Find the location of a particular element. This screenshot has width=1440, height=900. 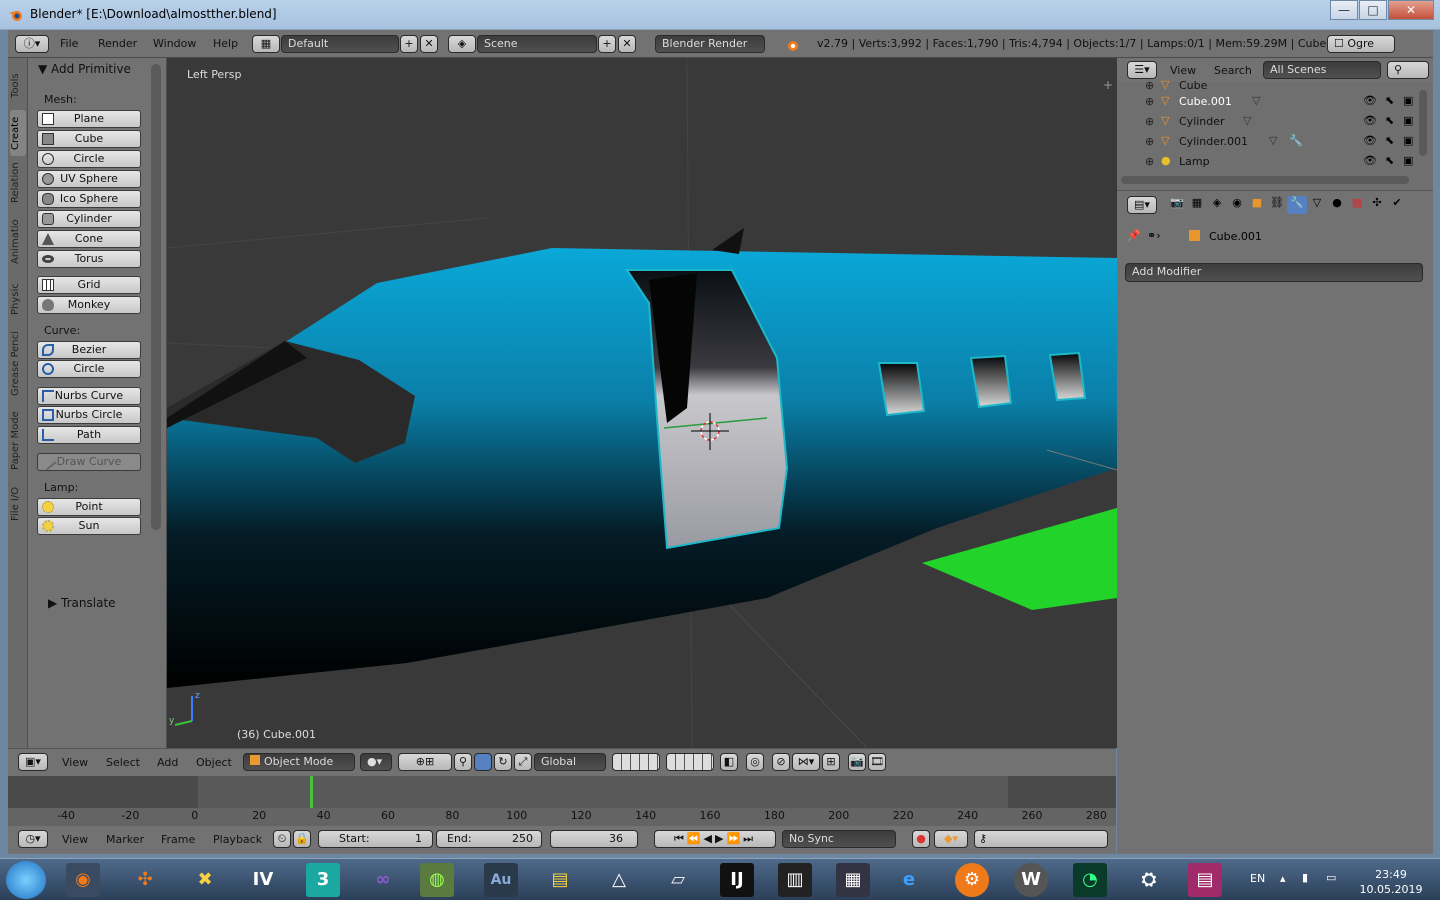

tab-animation: Animatio is located at coordinates (18, 242).